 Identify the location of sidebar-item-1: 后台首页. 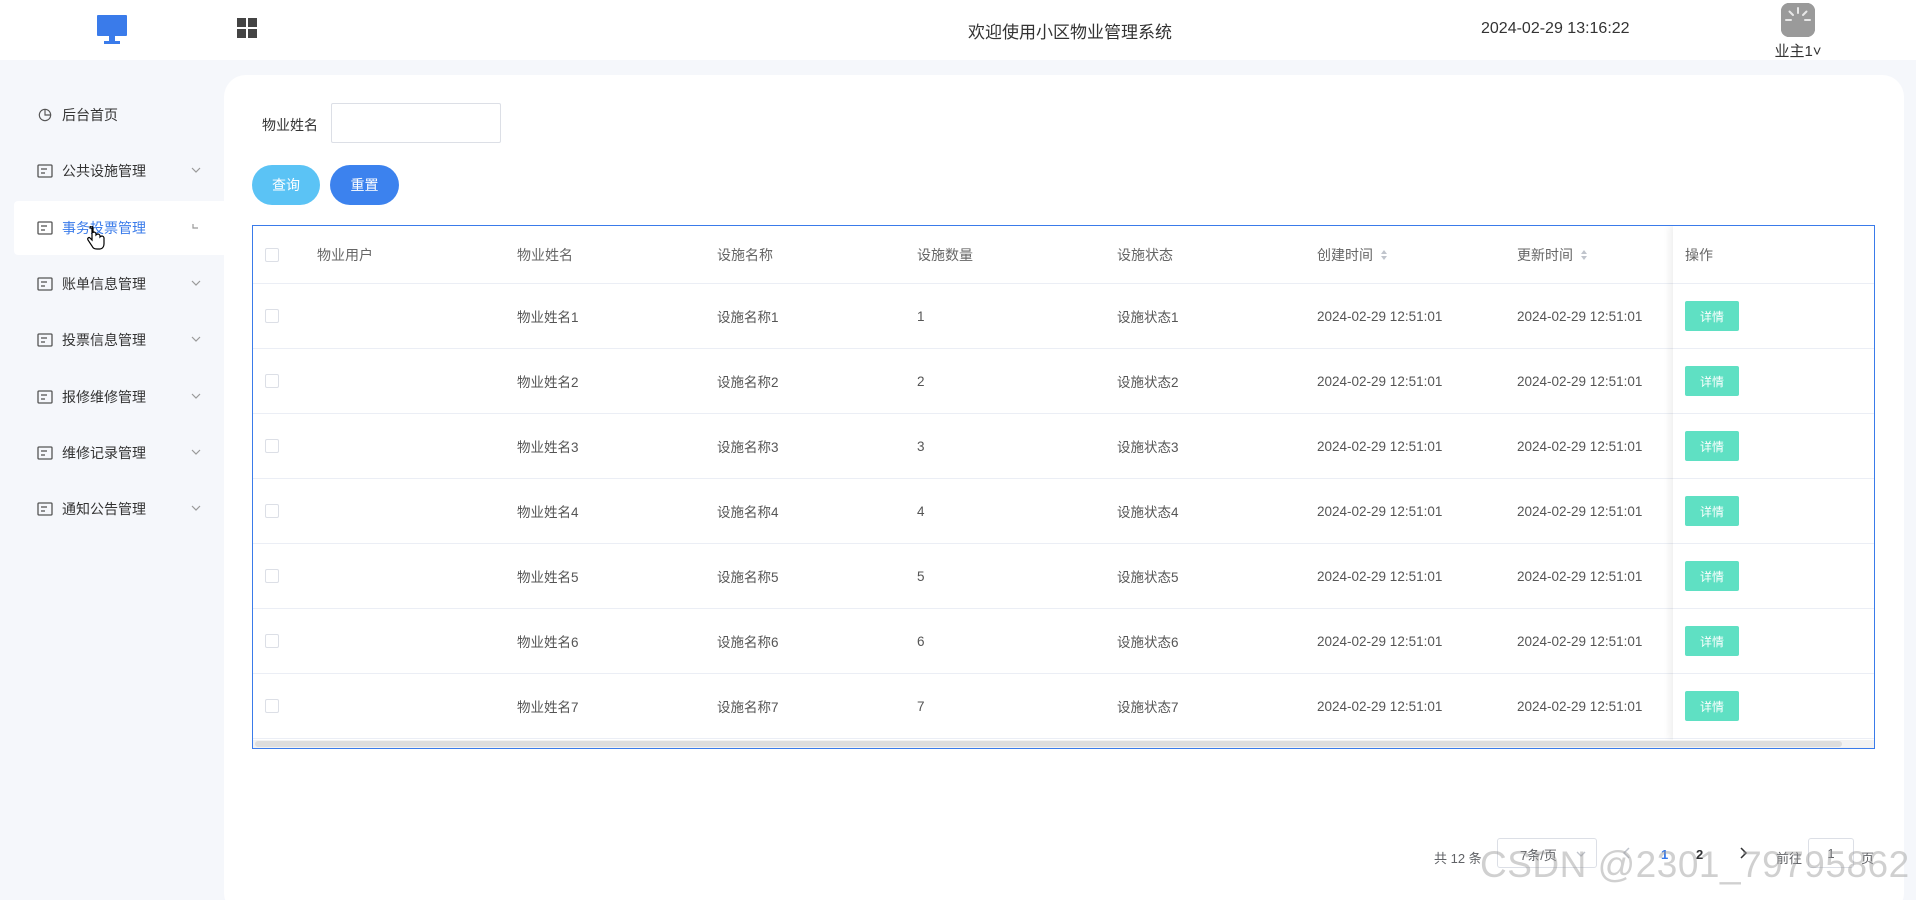
(119, 115).